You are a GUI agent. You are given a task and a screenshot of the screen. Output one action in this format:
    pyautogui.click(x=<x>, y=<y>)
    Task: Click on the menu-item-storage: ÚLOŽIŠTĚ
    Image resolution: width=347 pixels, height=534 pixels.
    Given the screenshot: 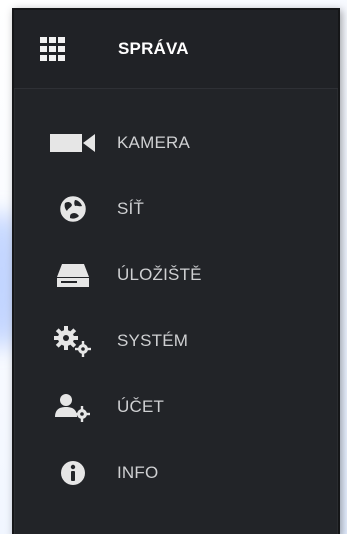 What is the action you would take?
    pyautogui.click(x=176, y=275)
    